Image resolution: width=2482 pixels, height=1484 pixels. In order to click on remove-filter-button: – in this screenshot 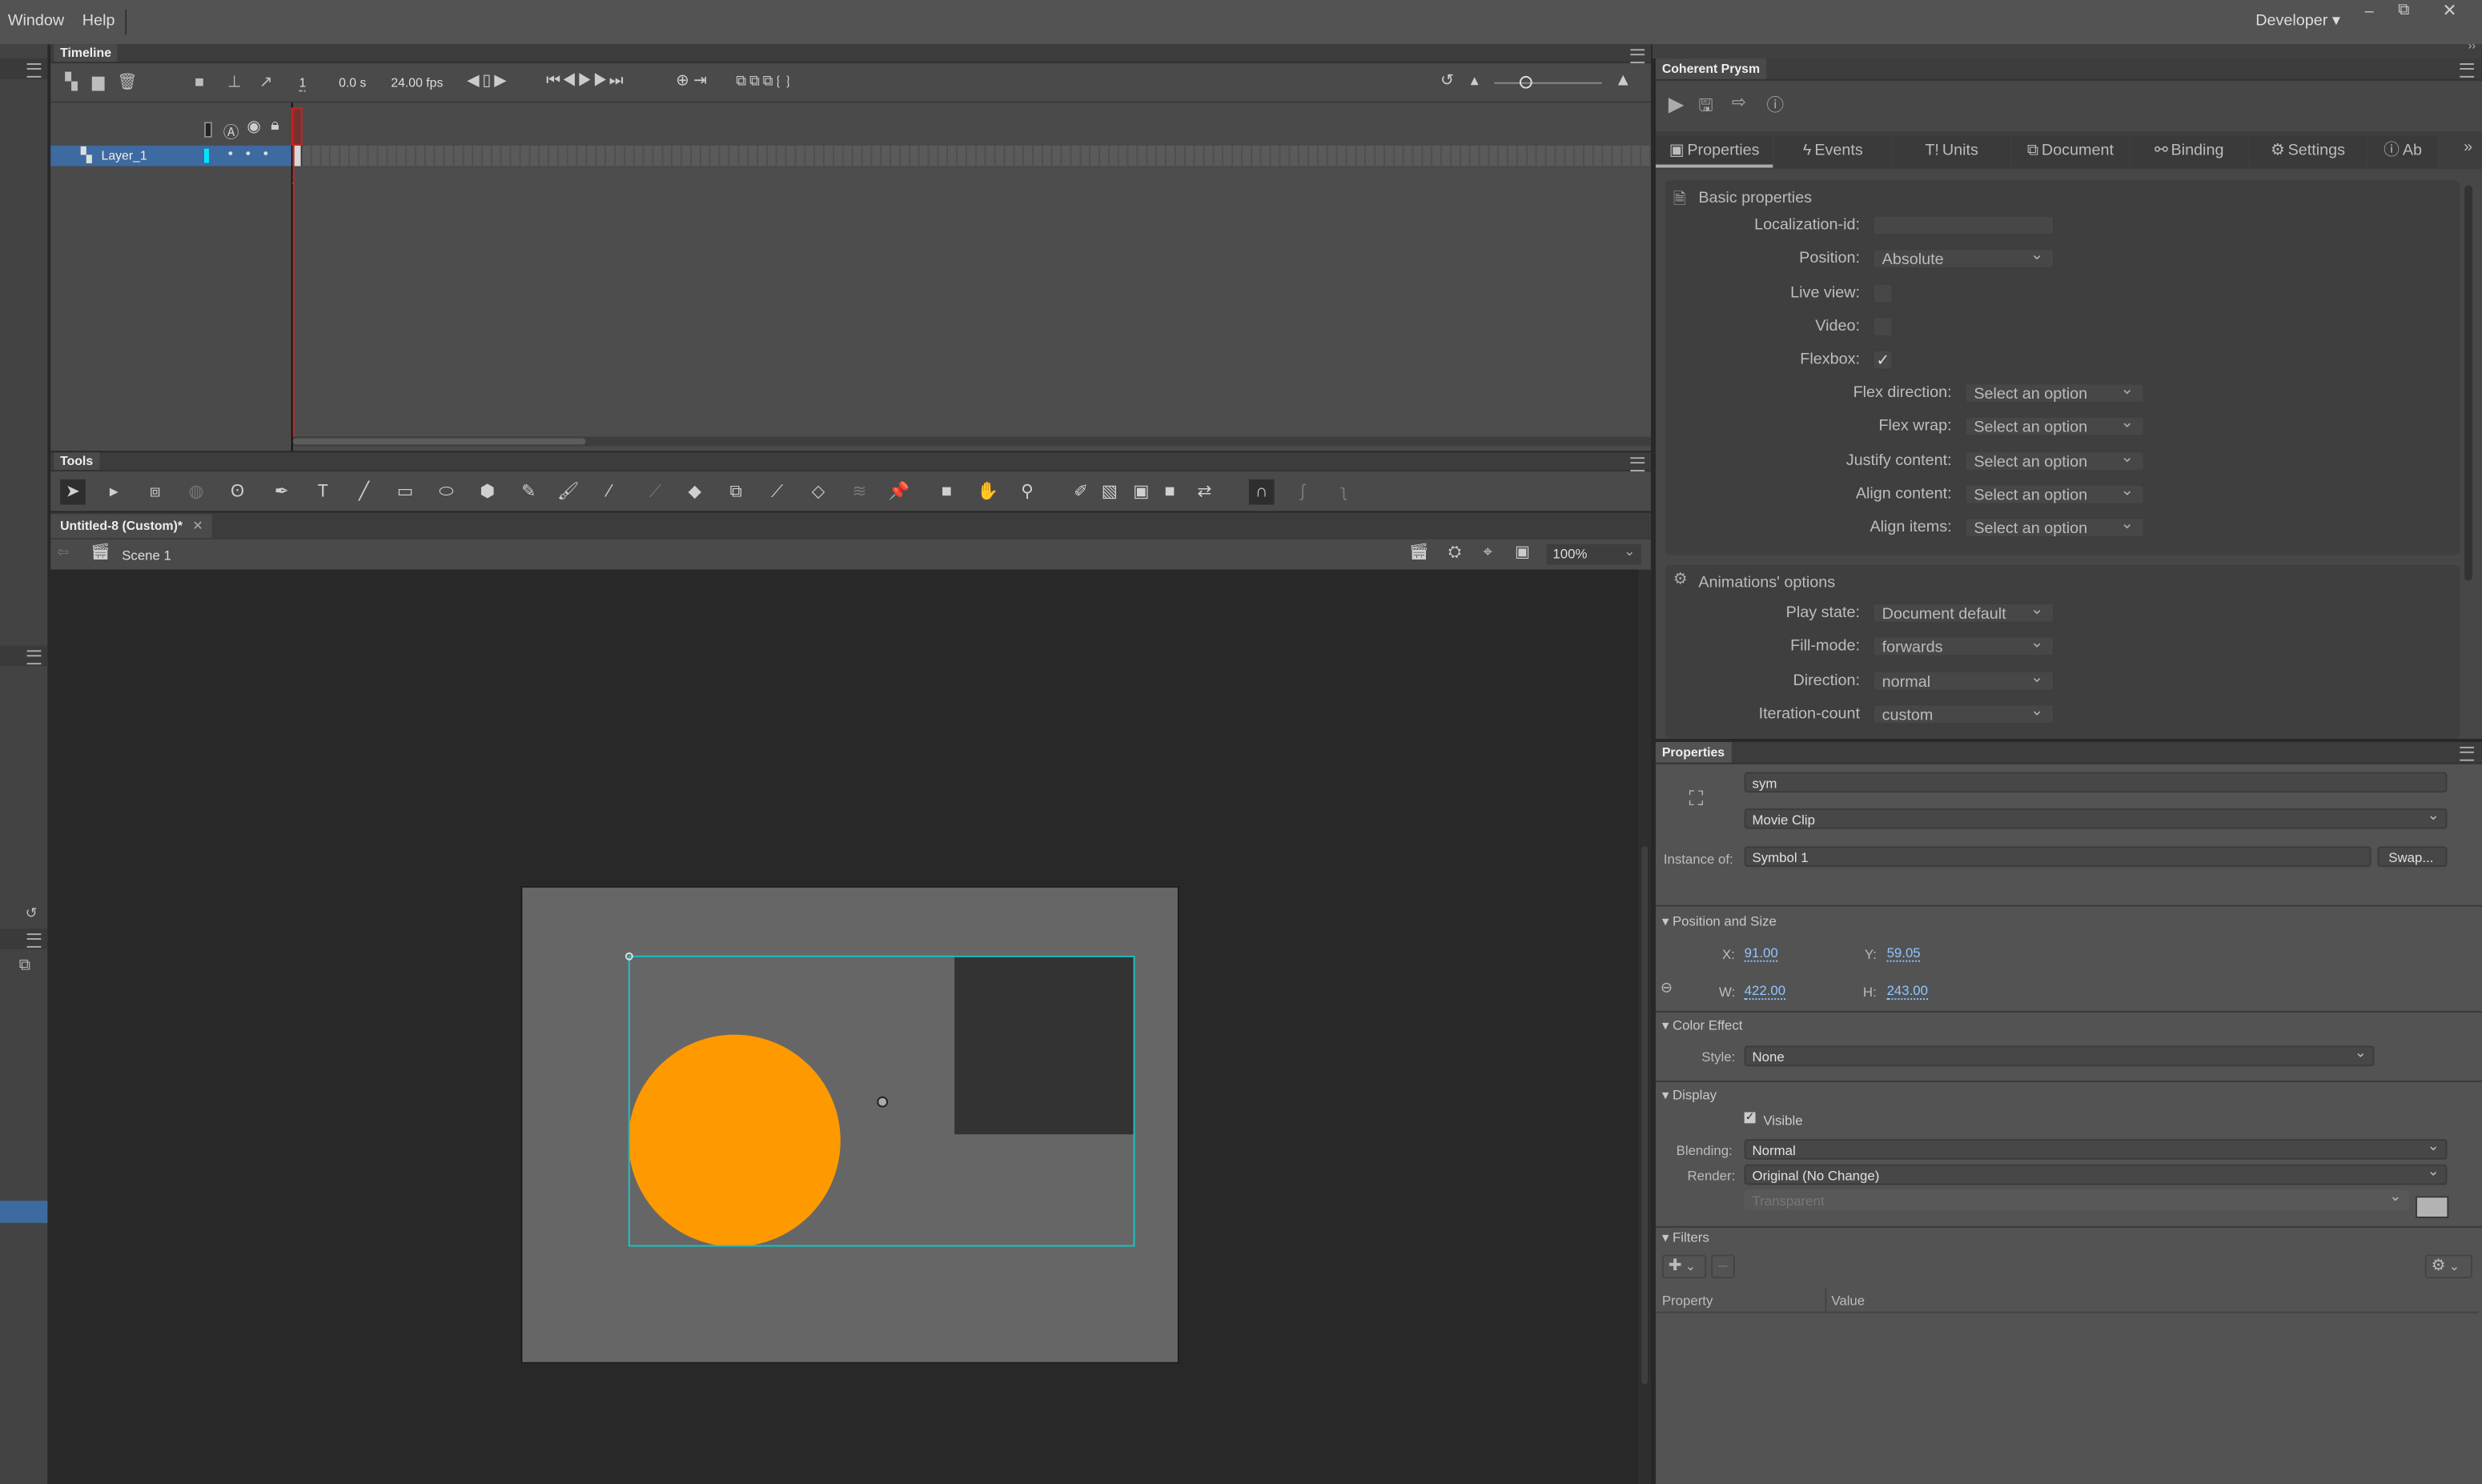, I will do `click(1723, 1266)`.